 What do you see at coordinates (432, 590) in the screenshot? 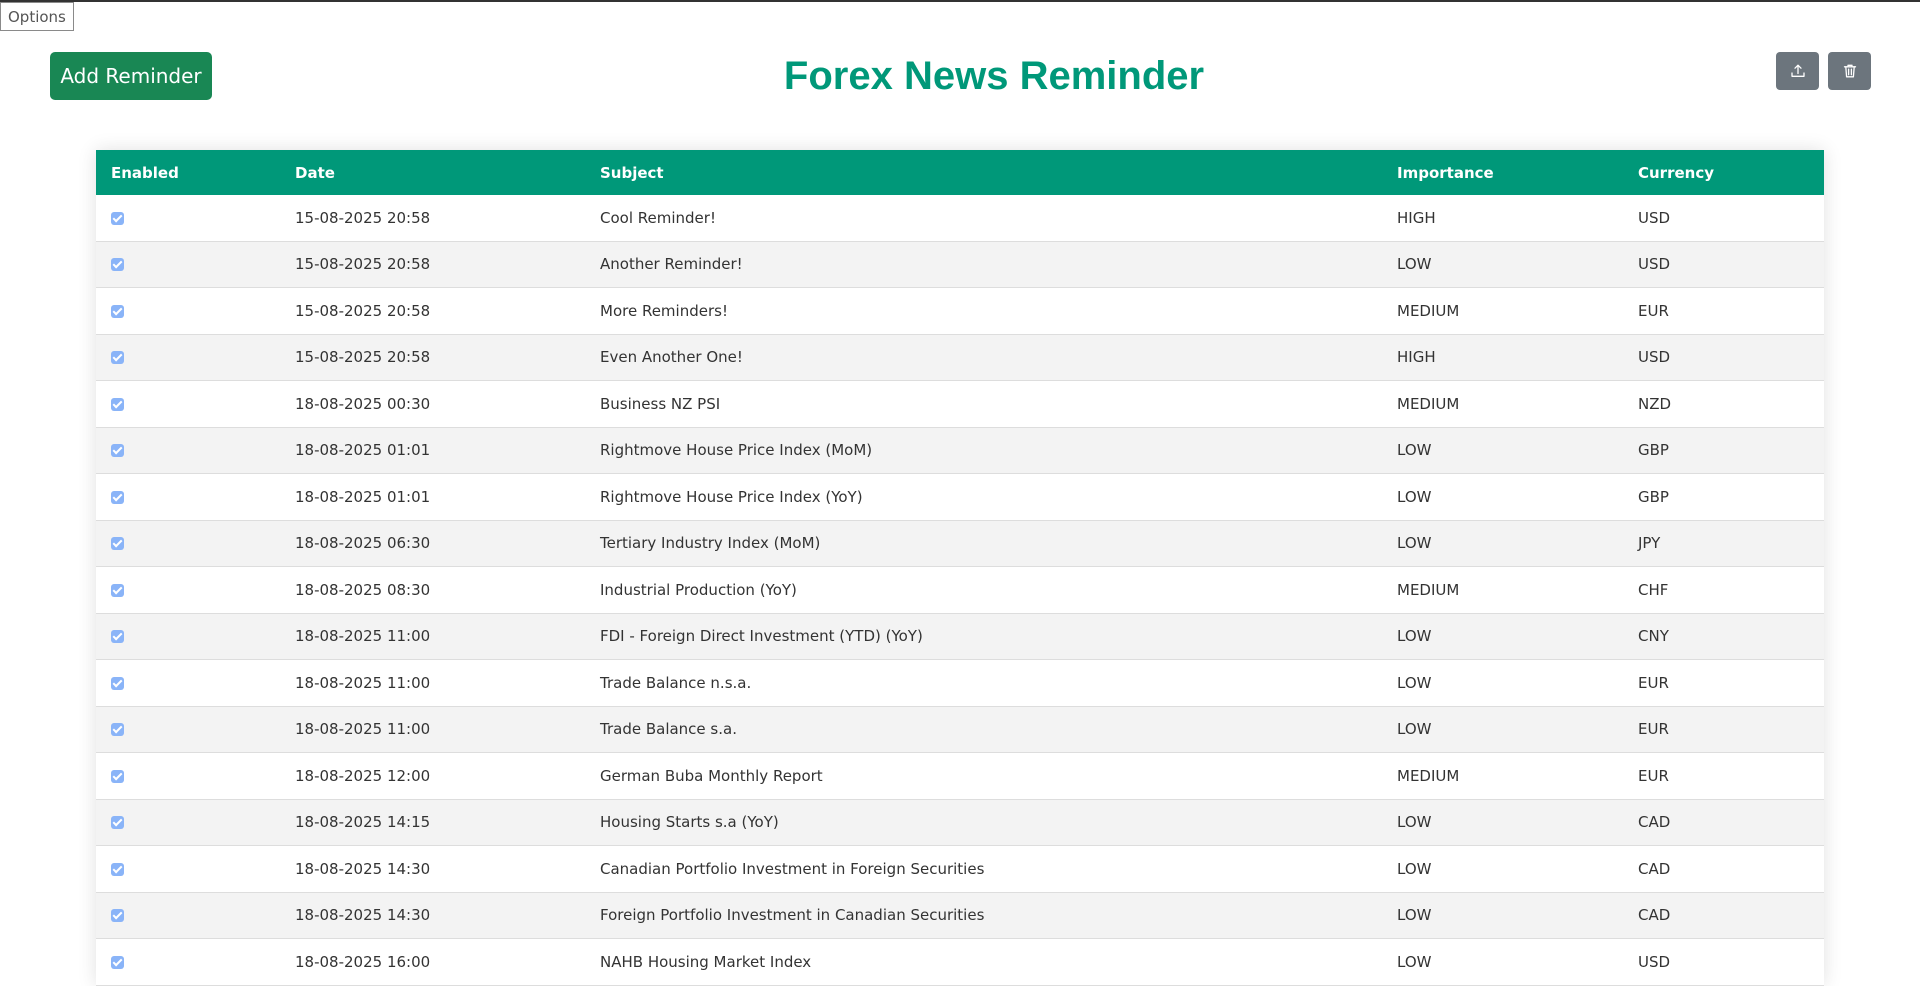
I see `date-cell: 18-08-2025 08:30` at bounding box center [432, 590].